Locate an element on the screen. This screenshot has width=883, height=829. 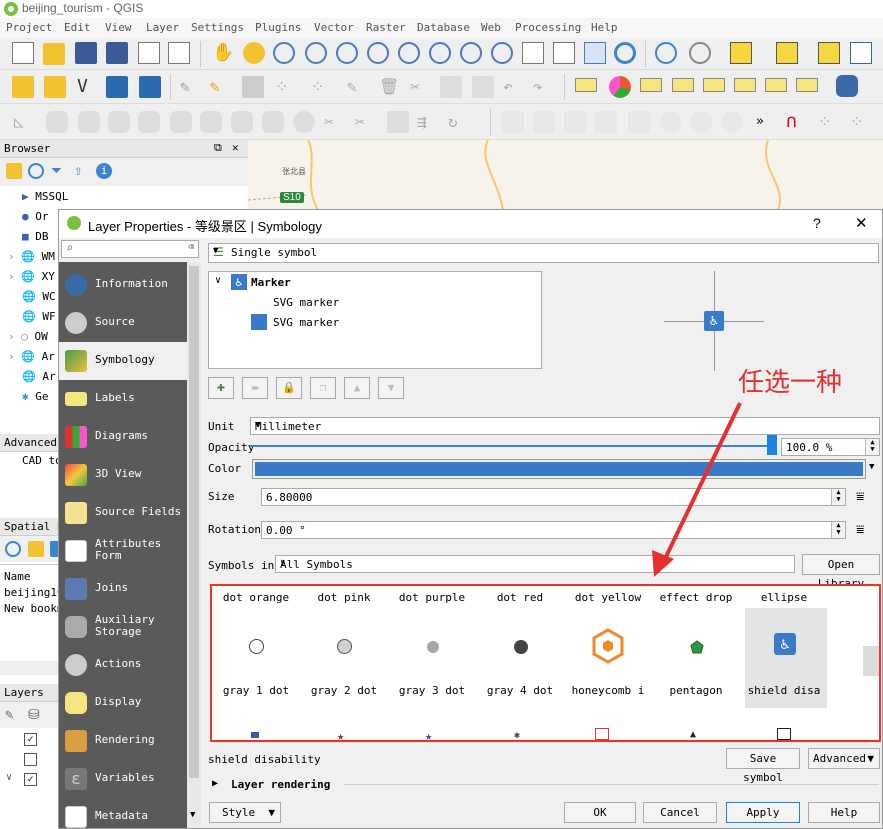
sidebar-item-3d-view: 3D View is located at coordinates (123, 475).